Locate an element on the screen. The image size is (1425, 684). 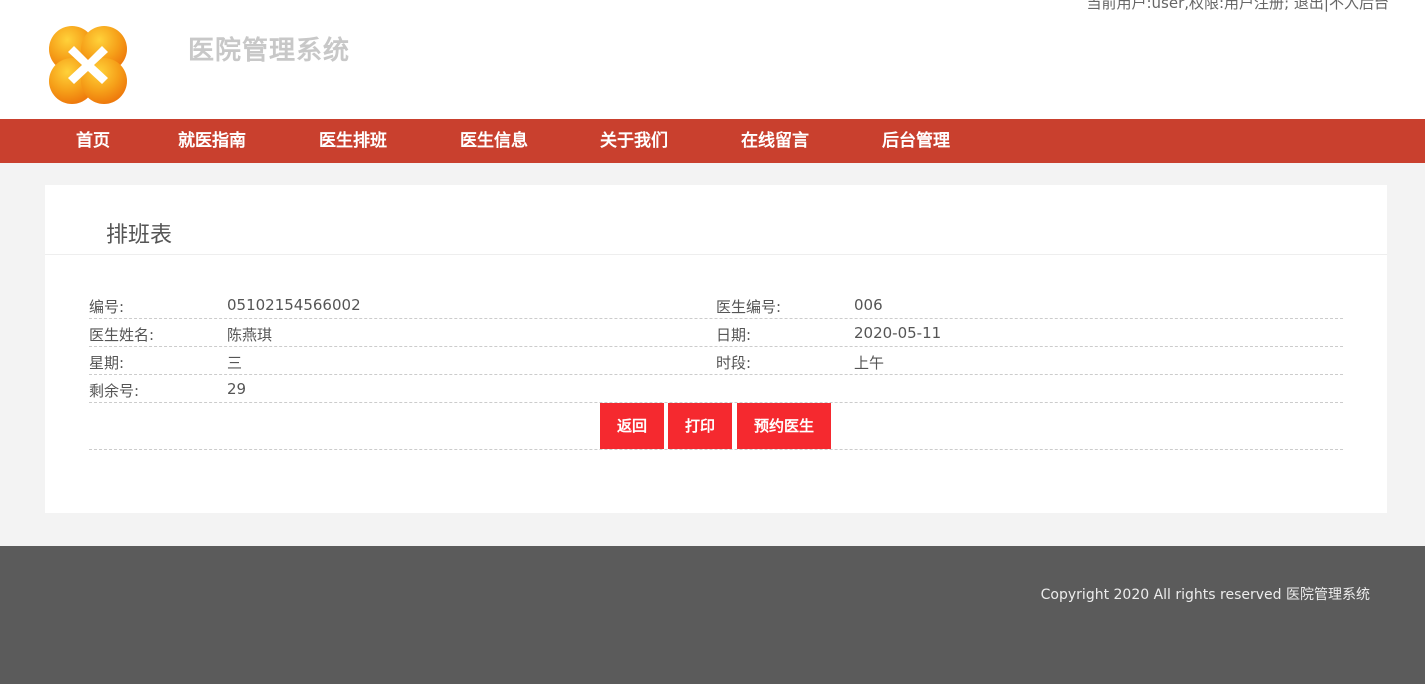
field-value: 006 is located at coordinates (868, 305).